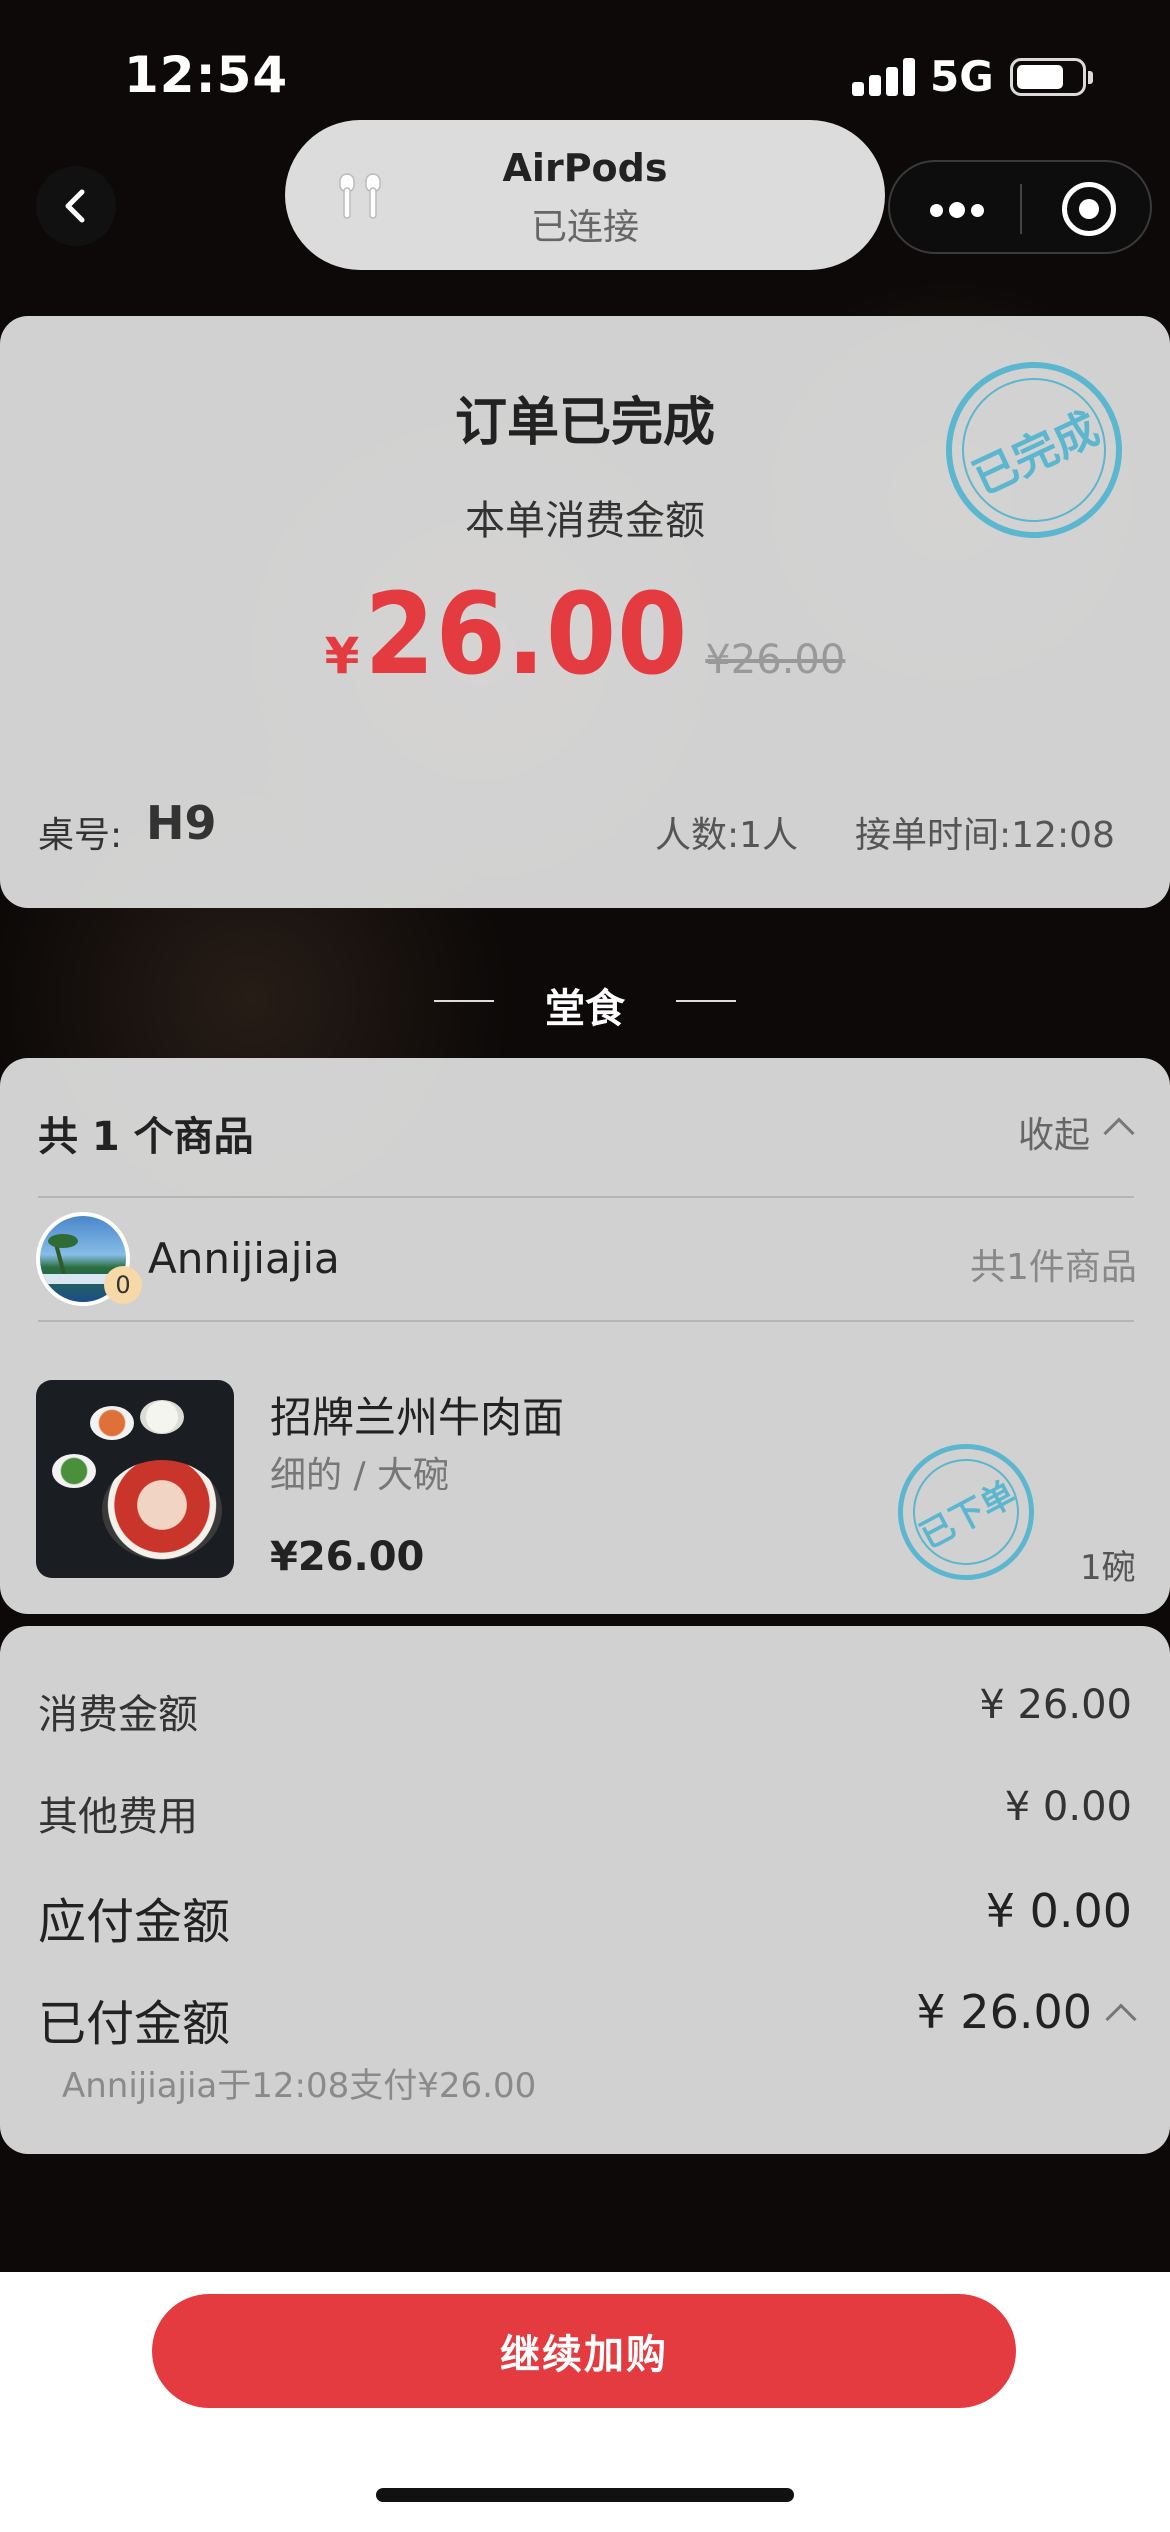 The height and width of the screenshot is (2532, 1170). What do you see at coordinates (585, 1009) in the screenshot?
I see `dine-in-title: 堂食` at bounding box center [585, 1009].